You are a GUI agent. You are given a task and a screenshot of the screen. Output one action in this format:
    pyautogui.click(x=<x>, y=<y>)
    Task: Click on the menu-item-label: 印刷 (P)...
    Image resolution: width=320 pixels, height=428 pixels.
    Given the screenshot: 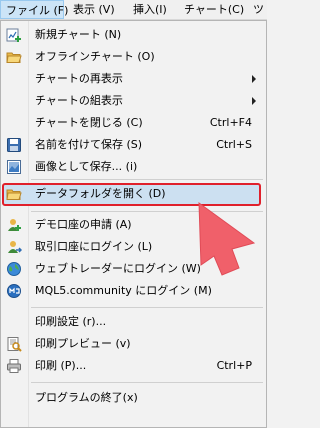 What is the action you would take?
    pyautogui.click(x=61, y=365)
    